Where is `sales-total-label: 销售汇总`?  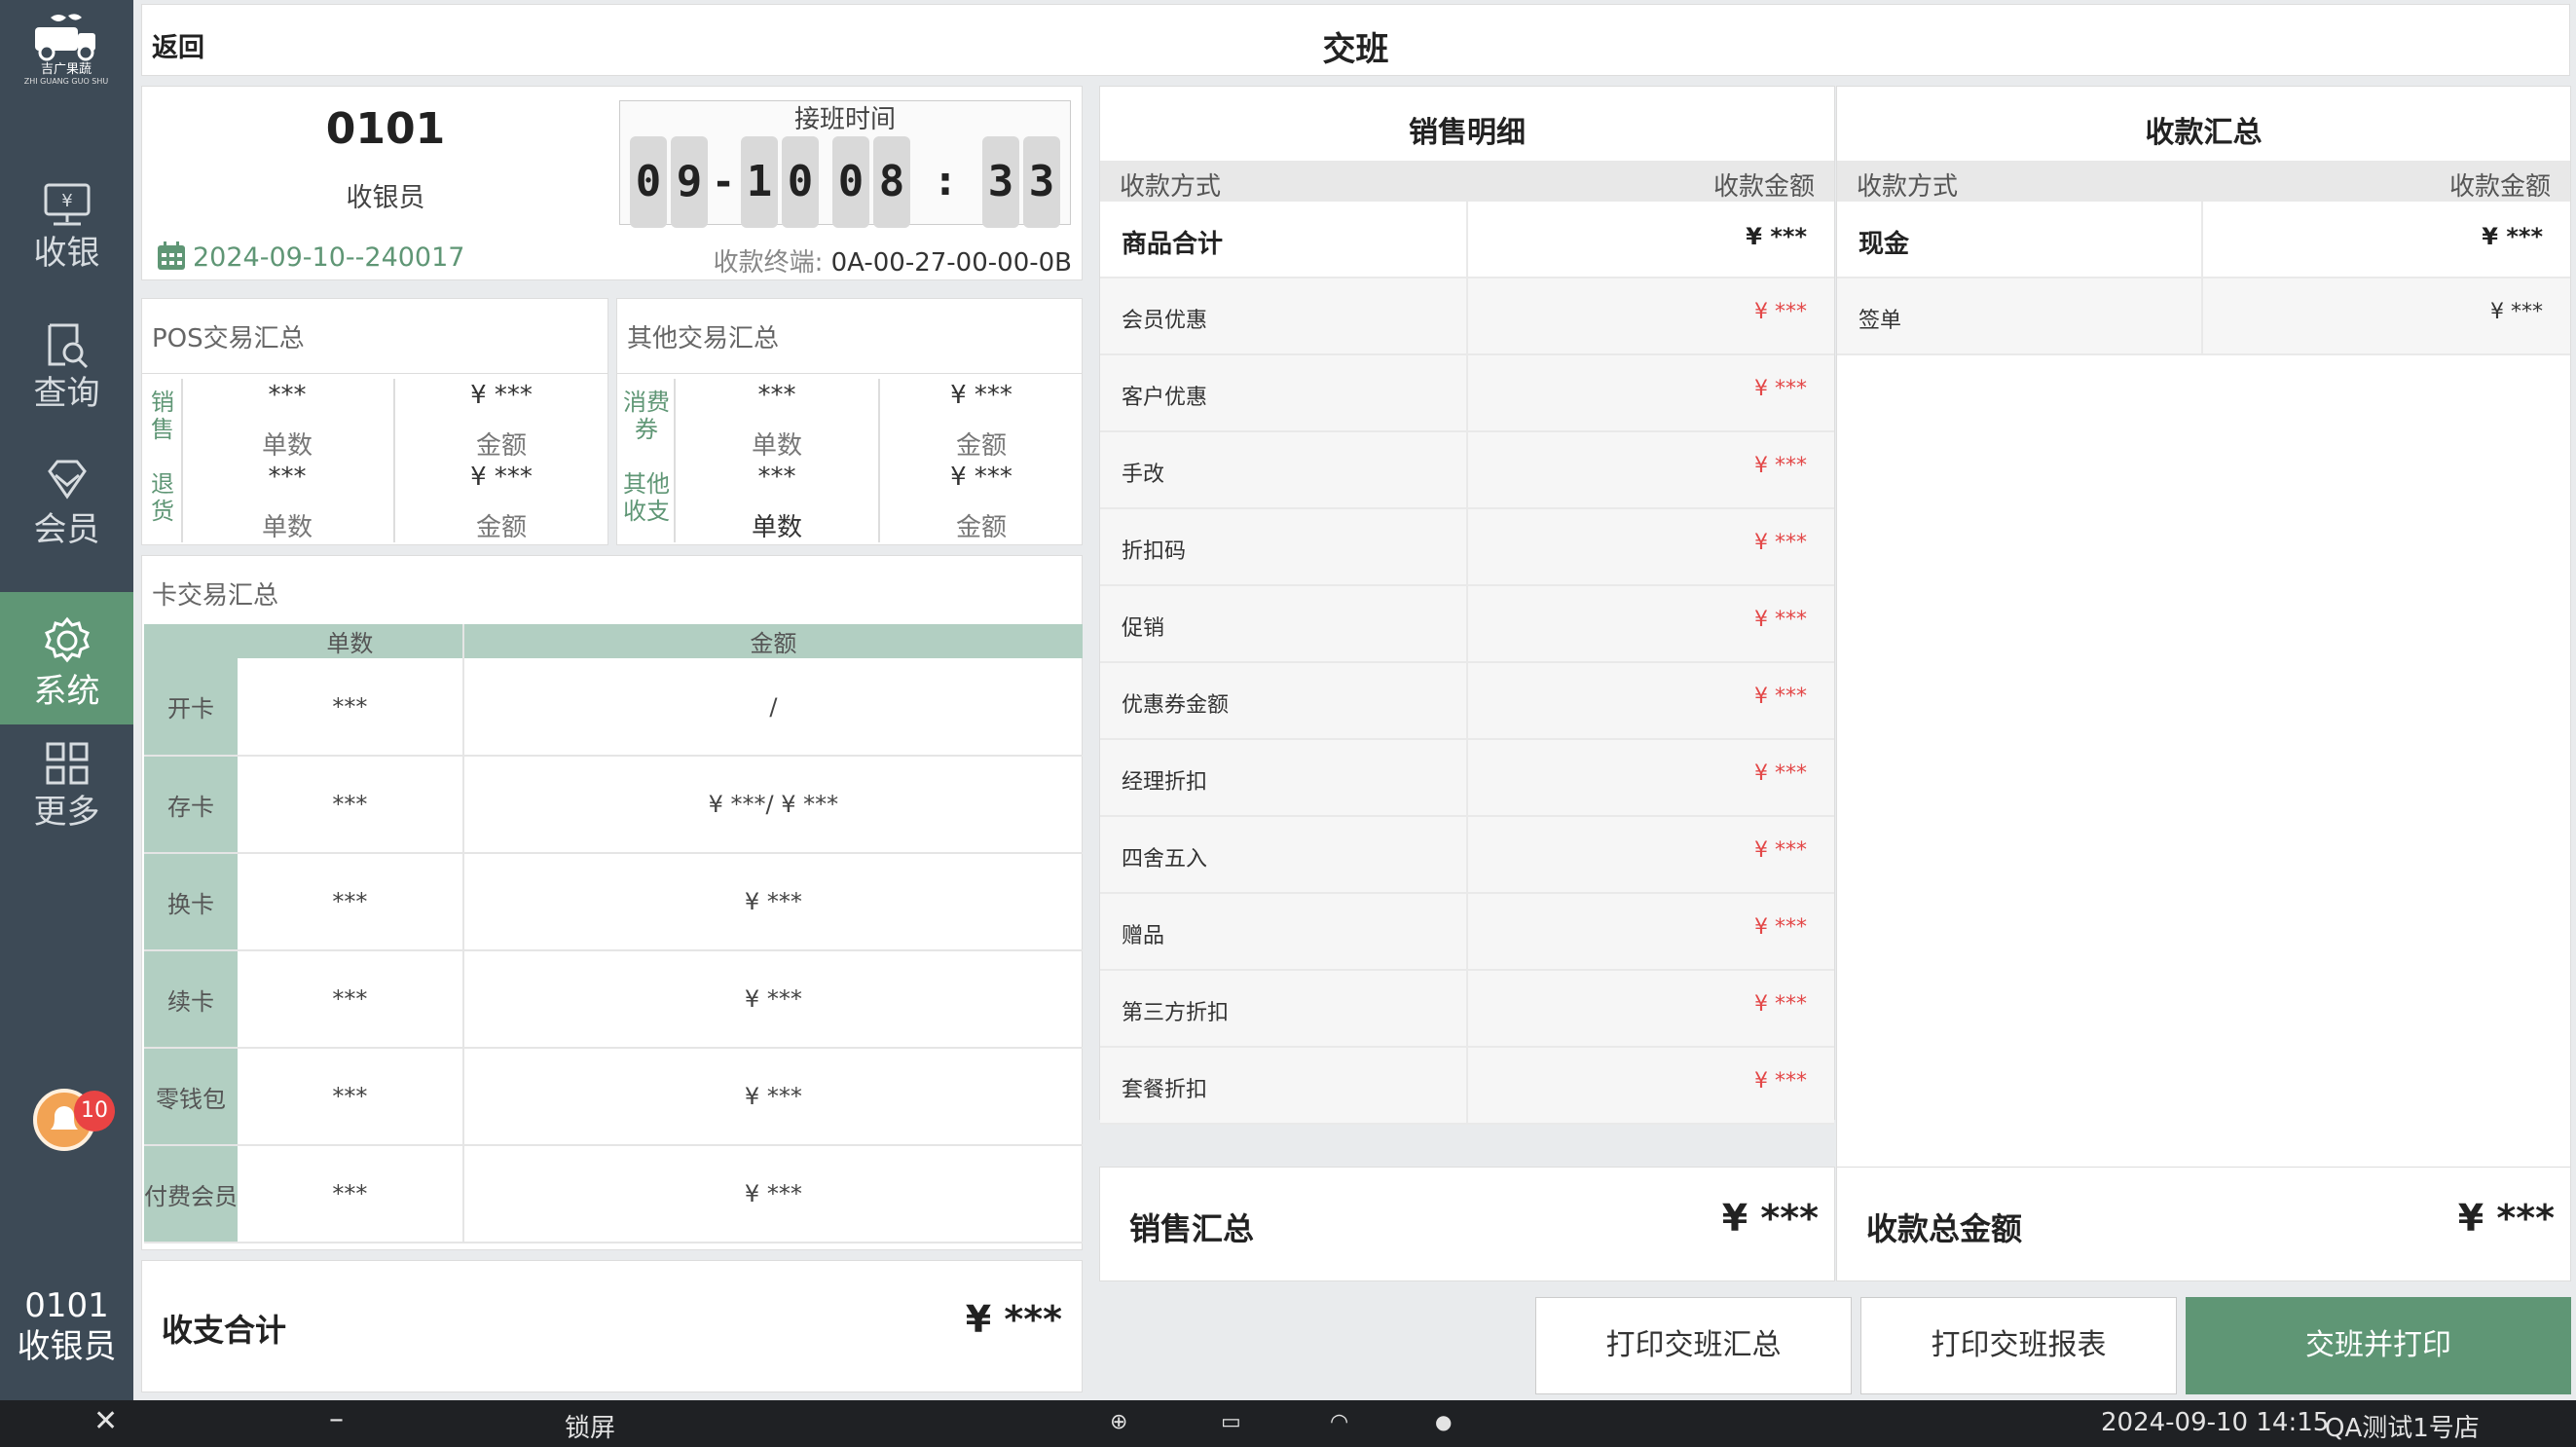 sales-total-label: 销售汇总 is located at coordinates (1192, 1228).